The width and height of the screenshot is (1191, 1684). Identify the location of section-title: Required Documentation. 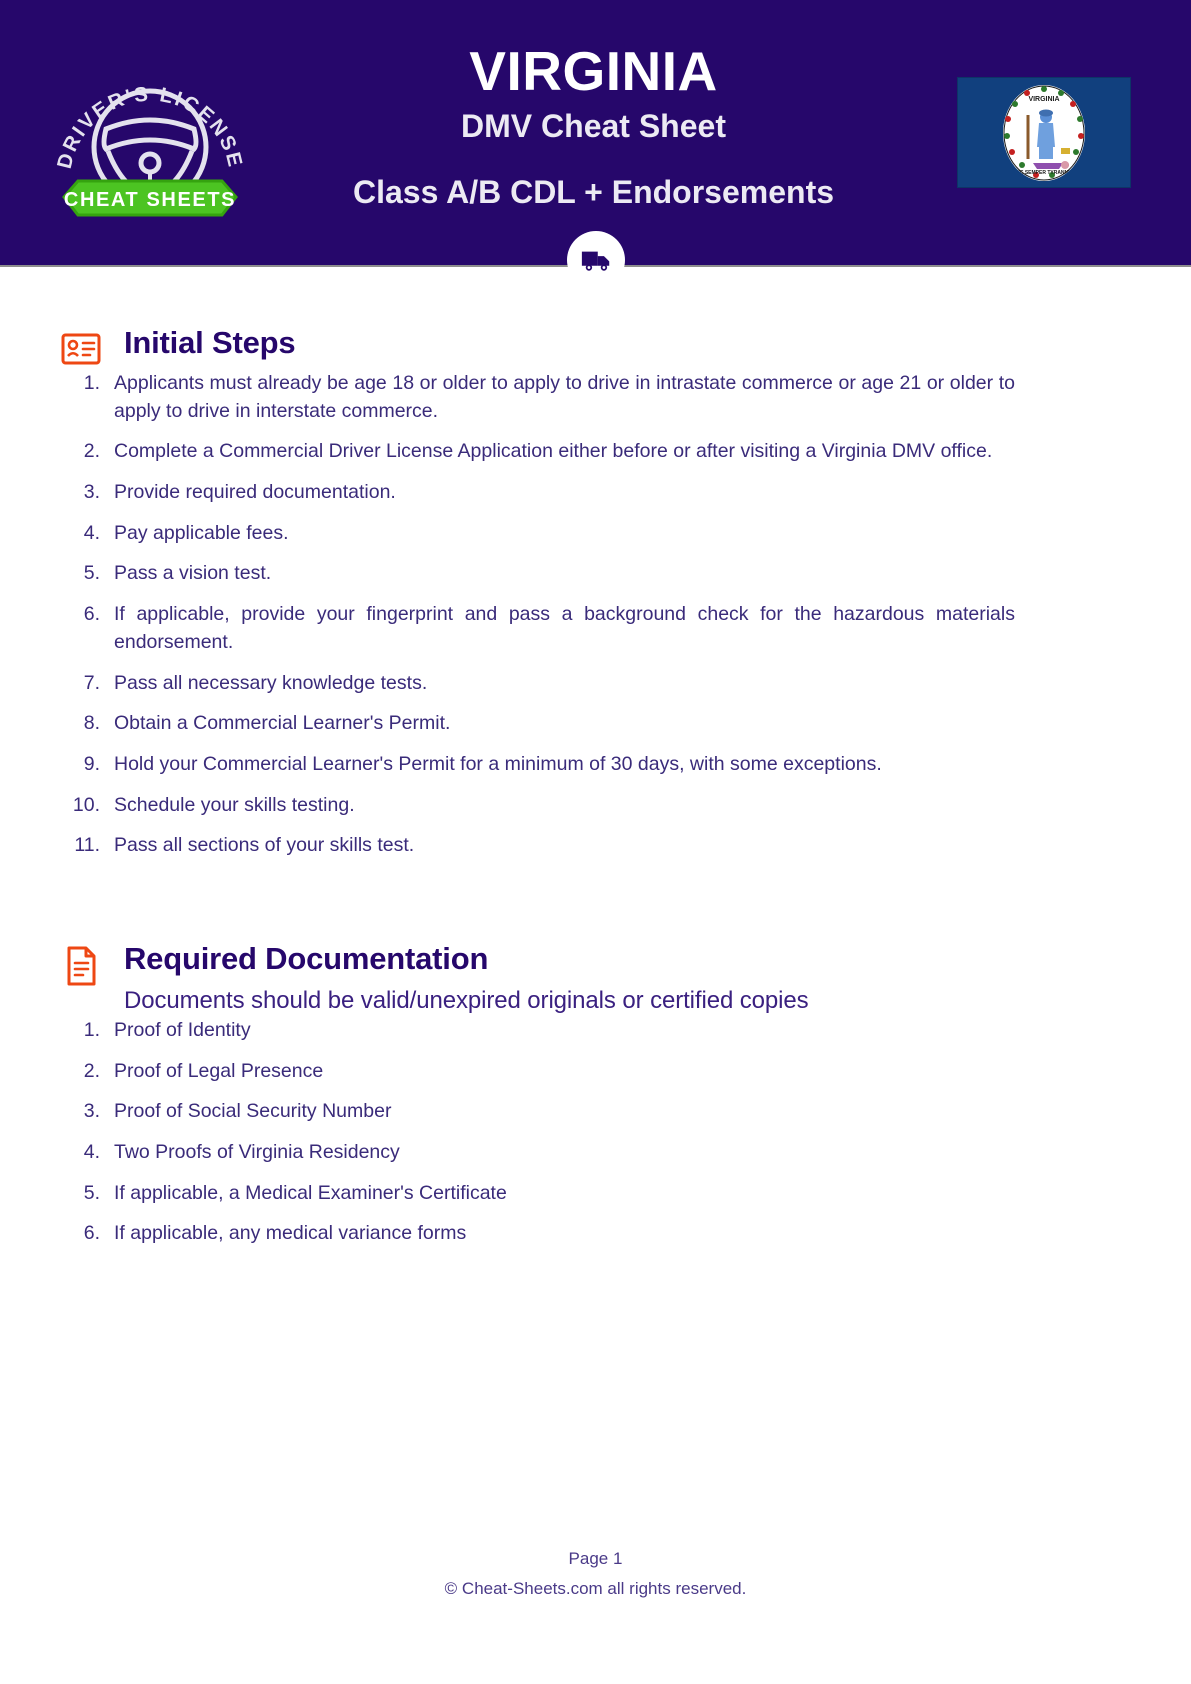
(306, 958).